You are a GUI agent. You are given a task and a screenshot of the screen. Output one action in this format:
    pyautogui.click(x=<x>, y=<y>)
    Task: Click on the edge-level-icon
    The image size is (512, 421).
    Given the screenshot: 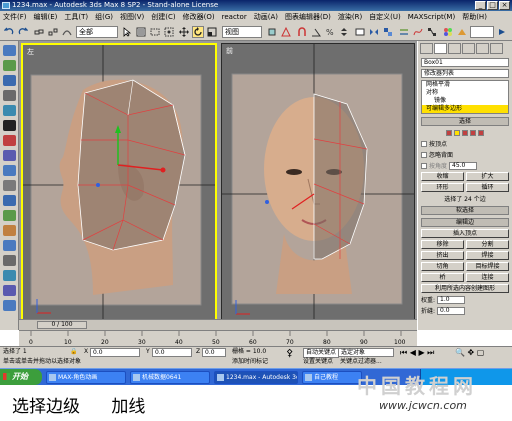 What is the action you would take?
    pyautogui.click(x=457, y=132)
    